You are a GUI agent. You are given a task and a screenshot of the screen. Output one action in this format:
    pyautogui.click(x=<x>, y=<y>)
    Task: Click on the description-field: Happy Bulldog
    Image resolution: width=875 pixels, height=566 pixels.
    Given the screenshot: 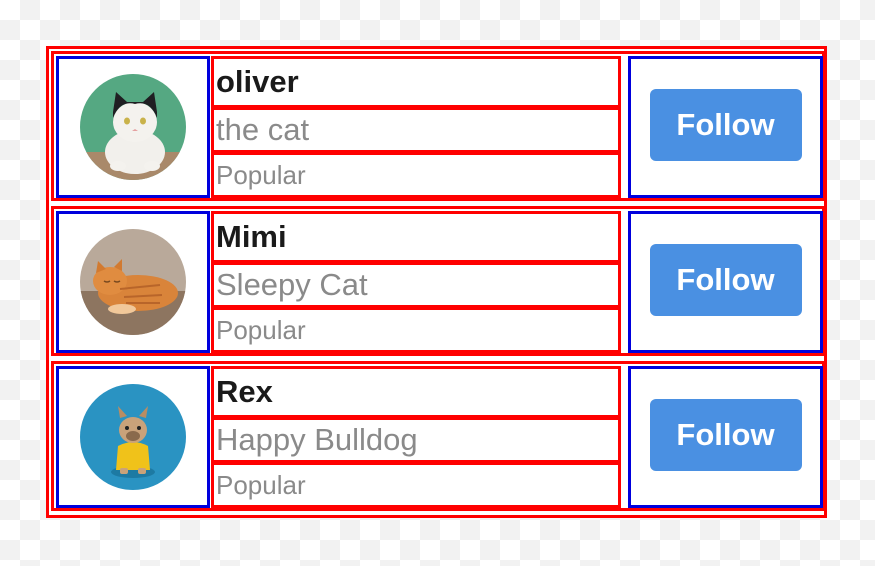 What is the action you would take?
    pyautogui.click(x=416, y=440)
    